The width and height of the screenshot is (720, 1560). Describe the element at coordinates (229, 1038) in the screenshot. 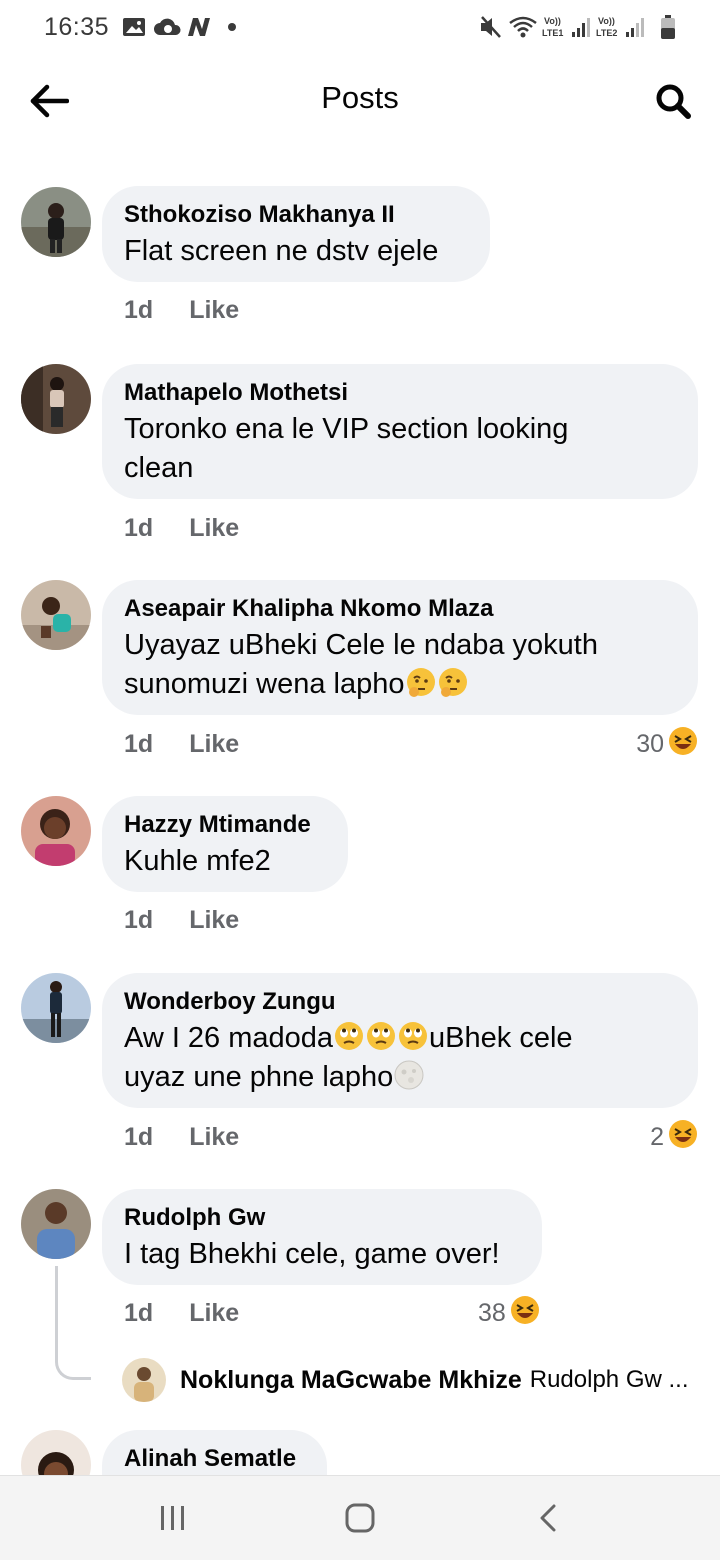

I see `comment-text-line: Aw I 26 madoda` at that location.